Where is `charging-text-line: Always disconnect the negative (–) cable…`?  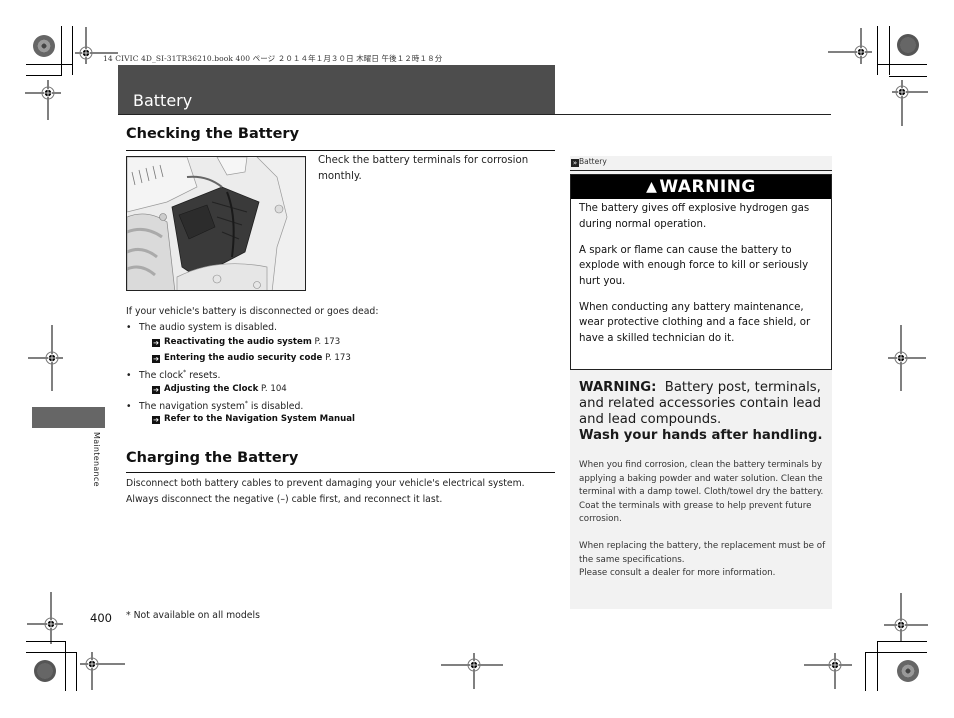
charging-text-line: Always disconnect the negative (–) cable… is located at coordinates (284, 499).